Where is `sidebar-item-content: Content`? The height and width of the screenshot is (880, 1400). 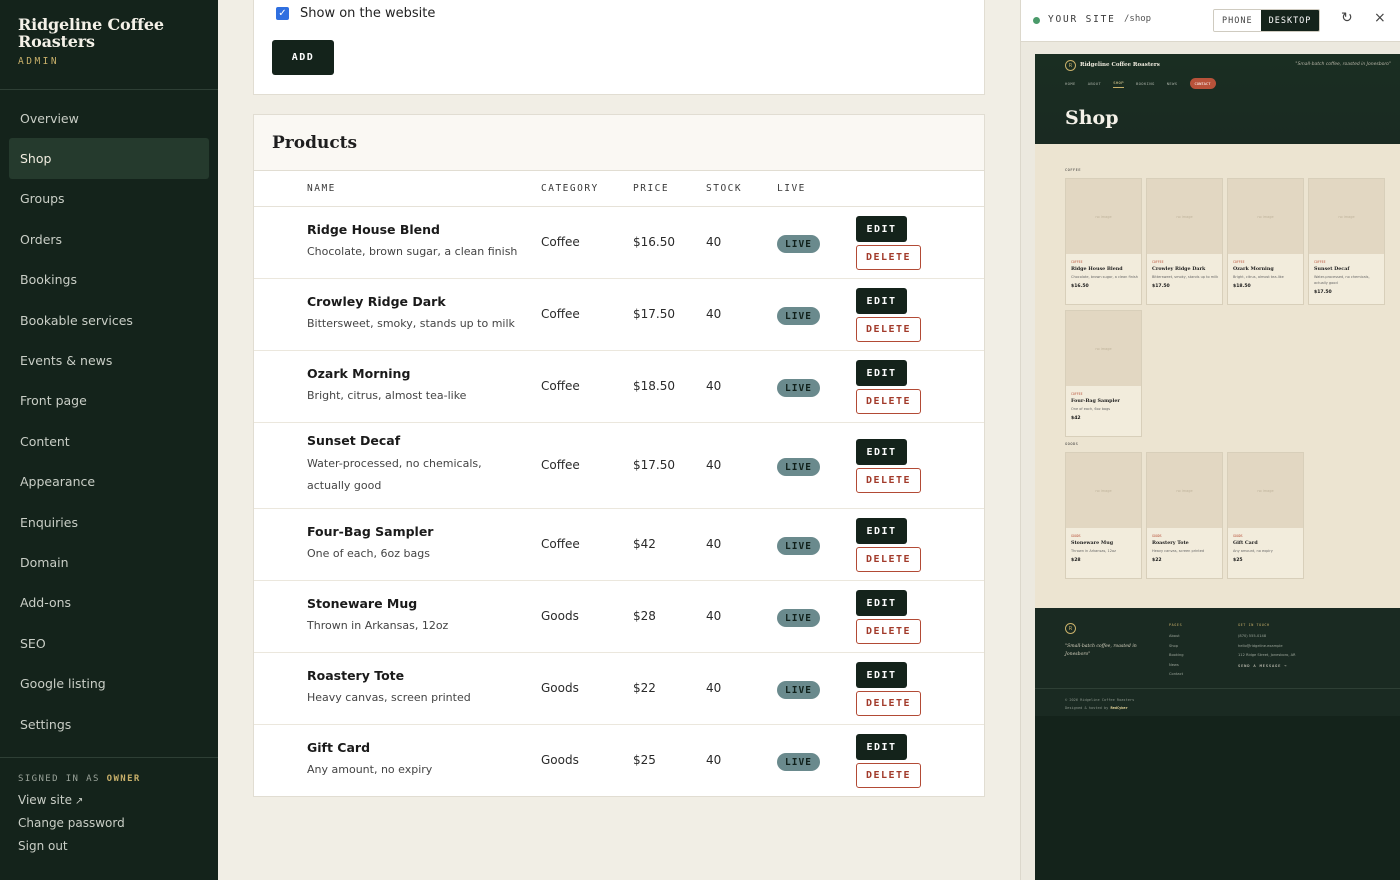
sidebar-item-content: Content is located at coordinates (109, 441).